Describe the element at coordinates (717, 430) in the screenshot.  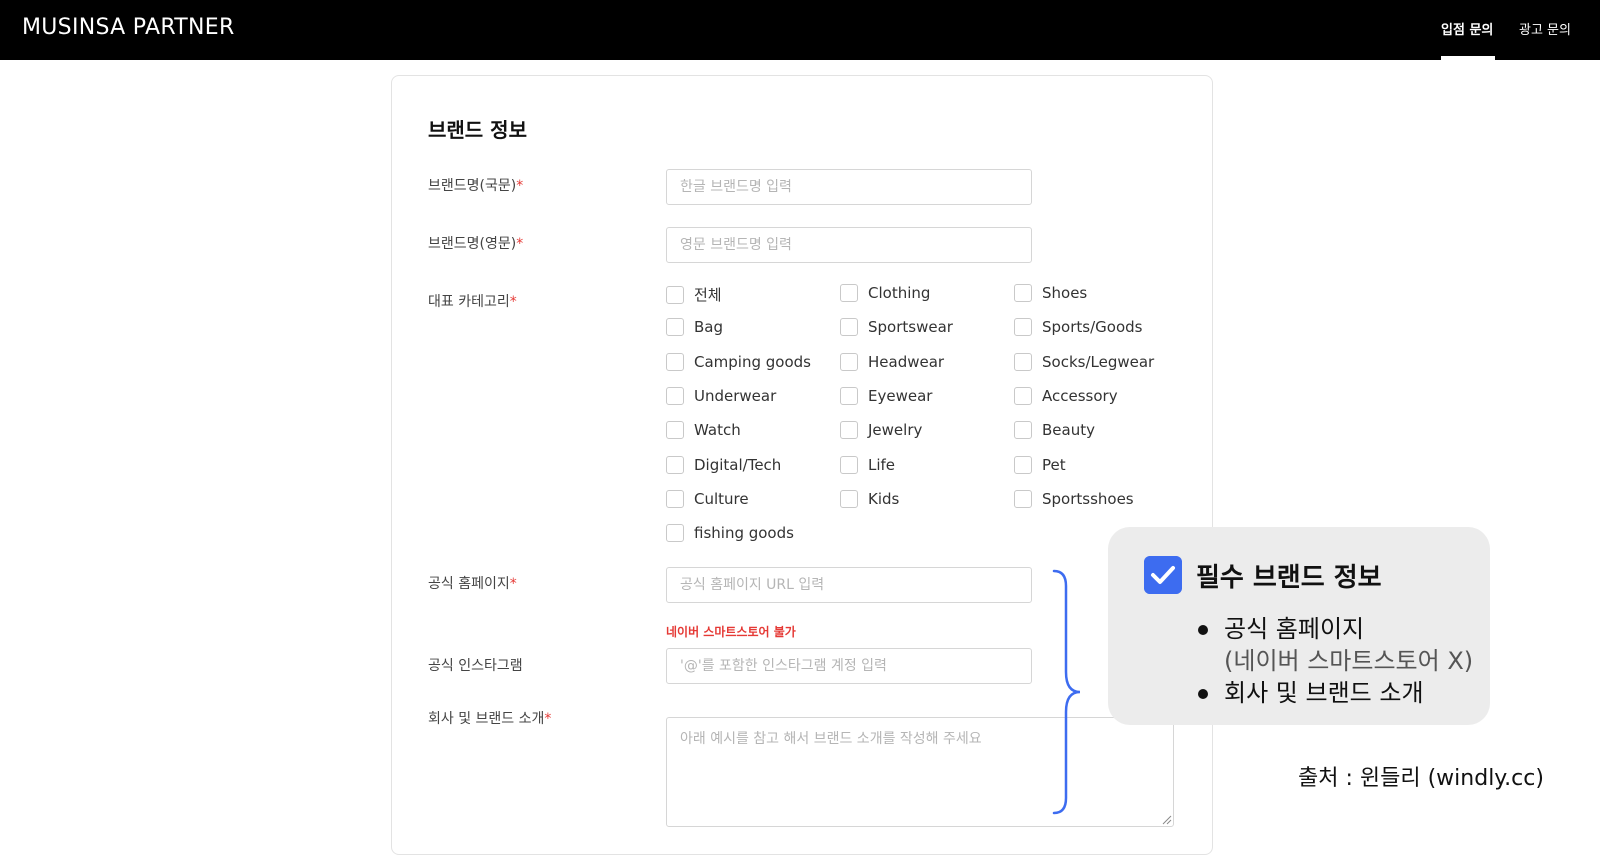
I see `category-checkbox-label: Watch` at that location.